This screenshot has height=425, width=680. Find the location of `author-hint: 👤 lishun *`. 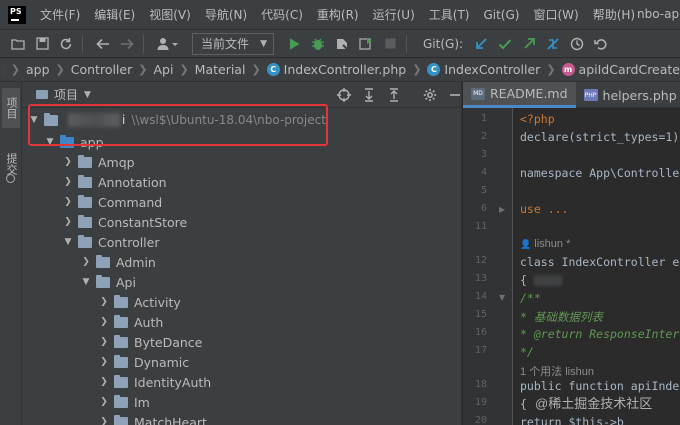

author-hint: 👤 lishun * is located at coordinates (545, 244).